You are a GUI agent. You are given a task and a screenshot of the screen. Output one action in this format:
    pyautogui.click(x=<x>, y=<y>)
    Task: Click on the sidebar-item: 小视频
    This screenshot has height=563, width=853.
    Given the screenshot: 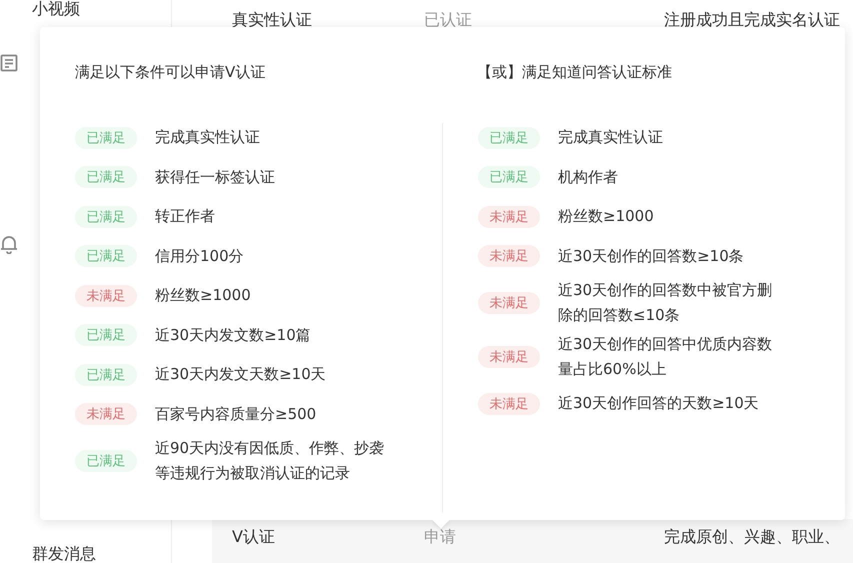 What is the action you would take?
    pyautogui.click(x=56, y=9)
    